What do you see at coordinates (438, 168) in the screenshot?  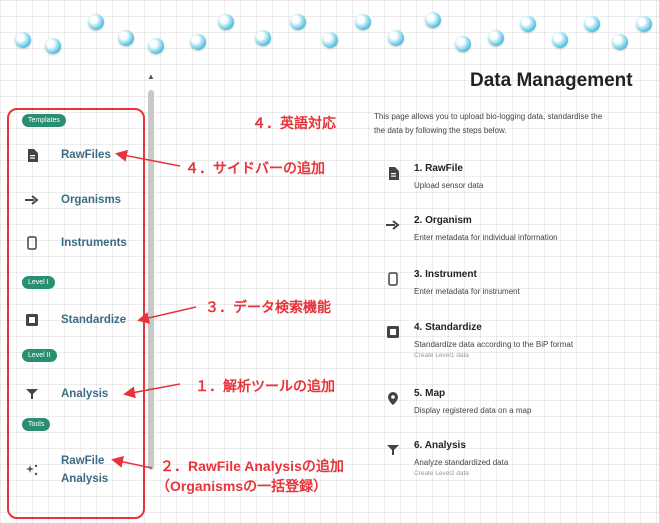 I see `step-title: 1. RawFile` at bounding box center [438, 168].